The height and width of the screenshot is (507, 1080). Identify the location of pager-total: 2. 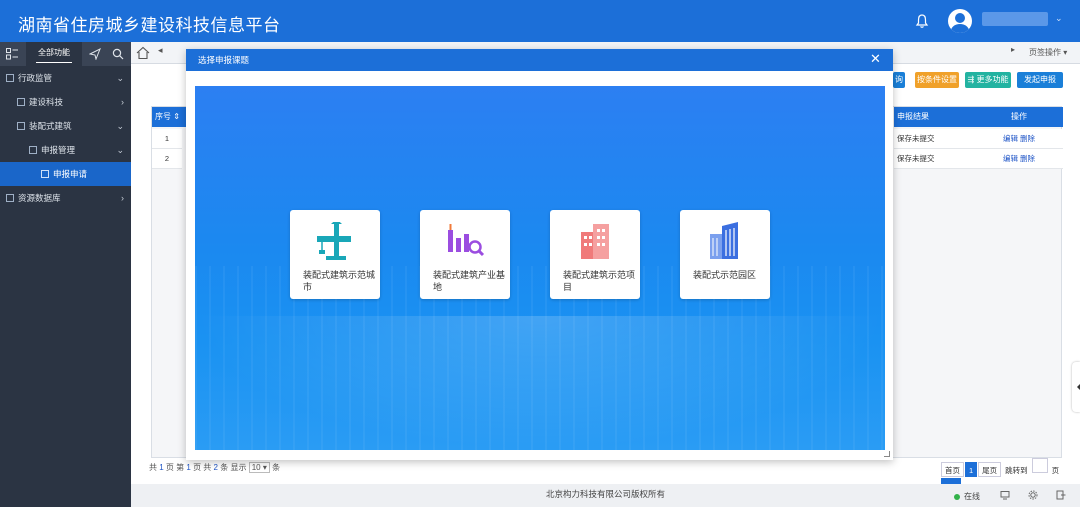
(215, 467).